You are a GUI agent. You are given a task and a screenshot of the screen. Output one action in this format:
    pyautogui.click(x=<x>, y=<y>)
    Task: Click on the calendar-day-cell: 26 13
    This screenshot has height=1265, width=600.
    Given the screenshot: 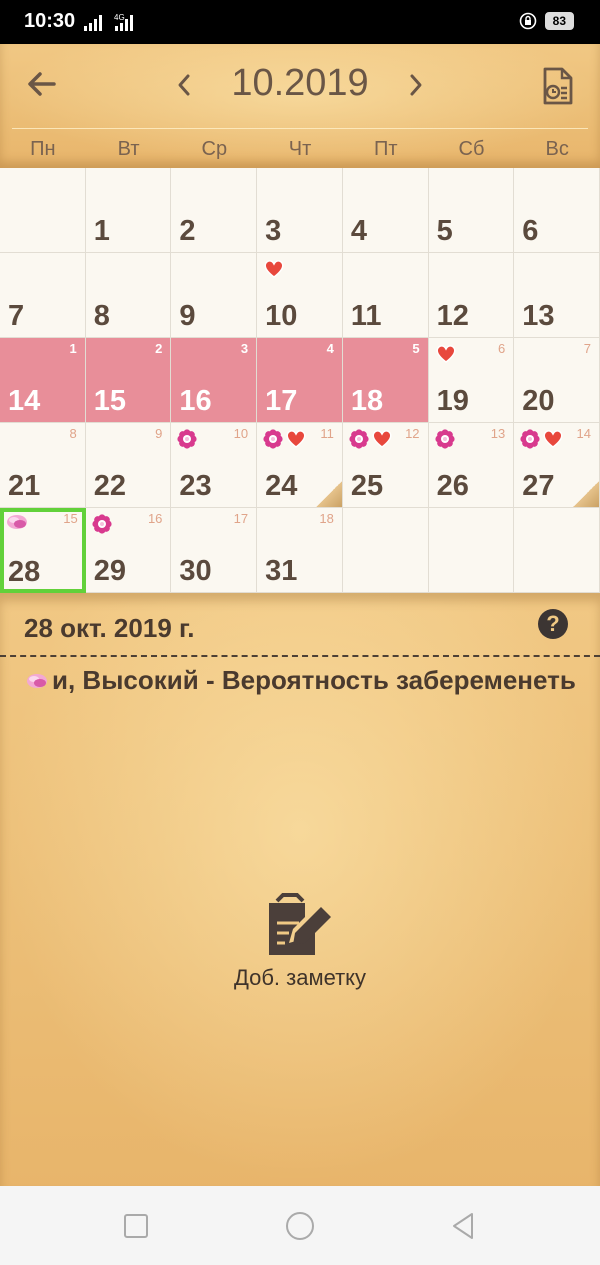 What is the action you would take?
    pyautogui.click(x=471, y=465)
    